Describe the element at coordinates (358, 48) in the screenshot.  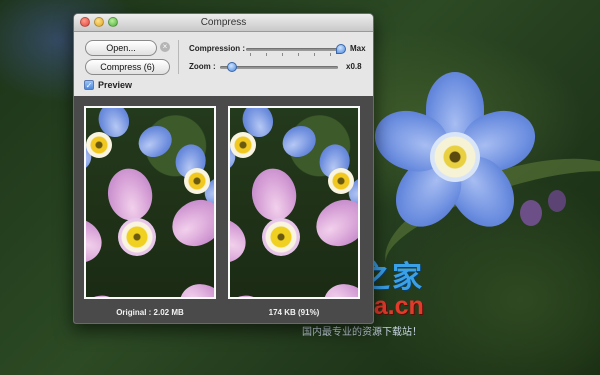
I see `compression-value: Max` at that location.